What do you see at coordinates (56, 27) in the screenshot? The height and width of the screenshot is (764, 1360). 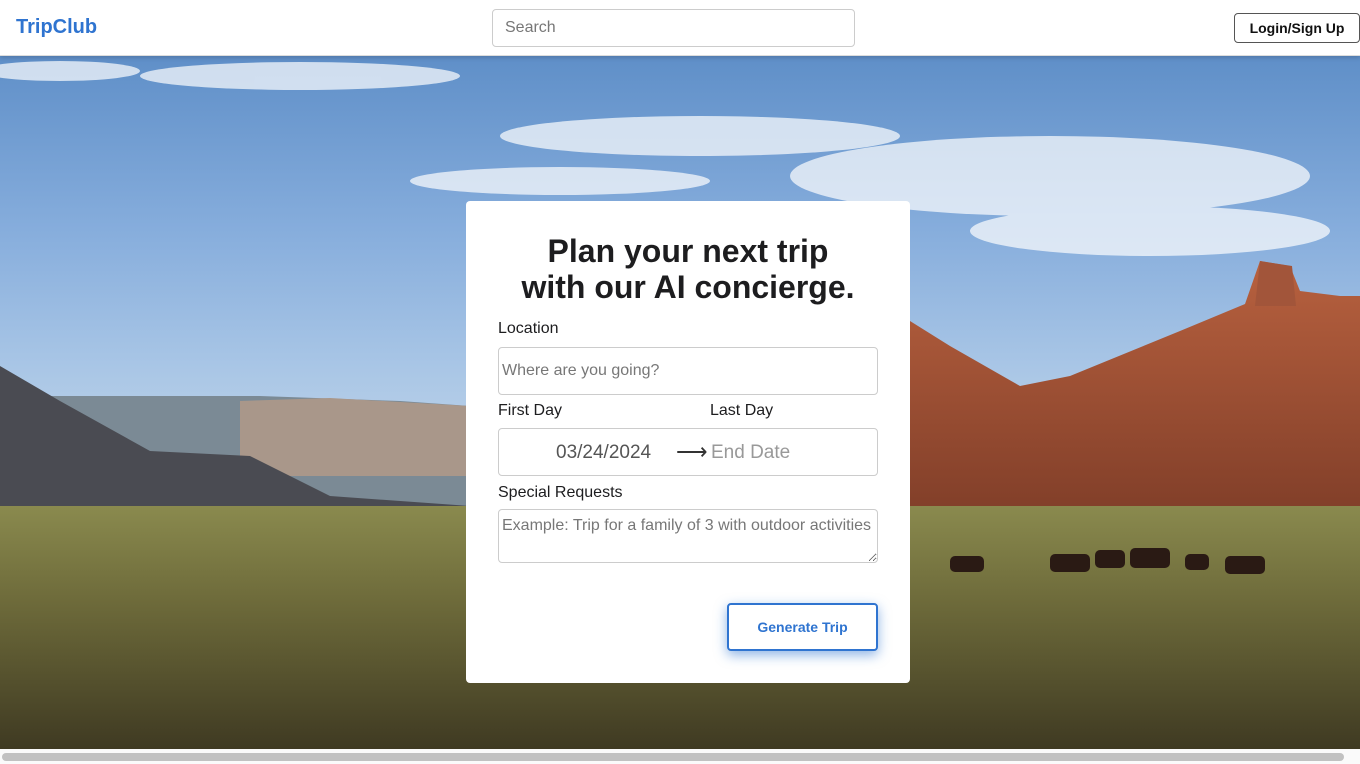 I see `logo: TripClub` at bounding box center [56, 27].